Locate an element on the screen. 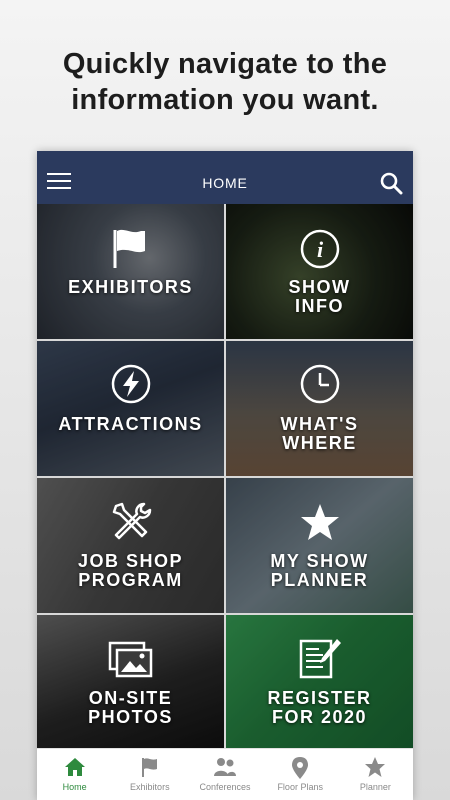 This screenshot has height=800, width=450. nav-label: Conferences is located at coordinates (225, 787).